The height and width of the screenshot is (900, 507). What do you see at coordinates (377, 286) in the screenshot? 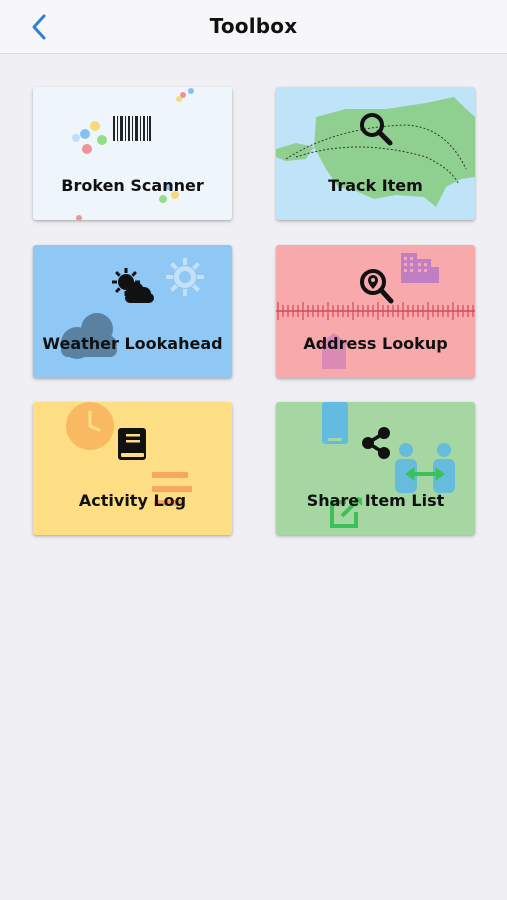
I see `location-search-icon` at bounding box center [377, 286].